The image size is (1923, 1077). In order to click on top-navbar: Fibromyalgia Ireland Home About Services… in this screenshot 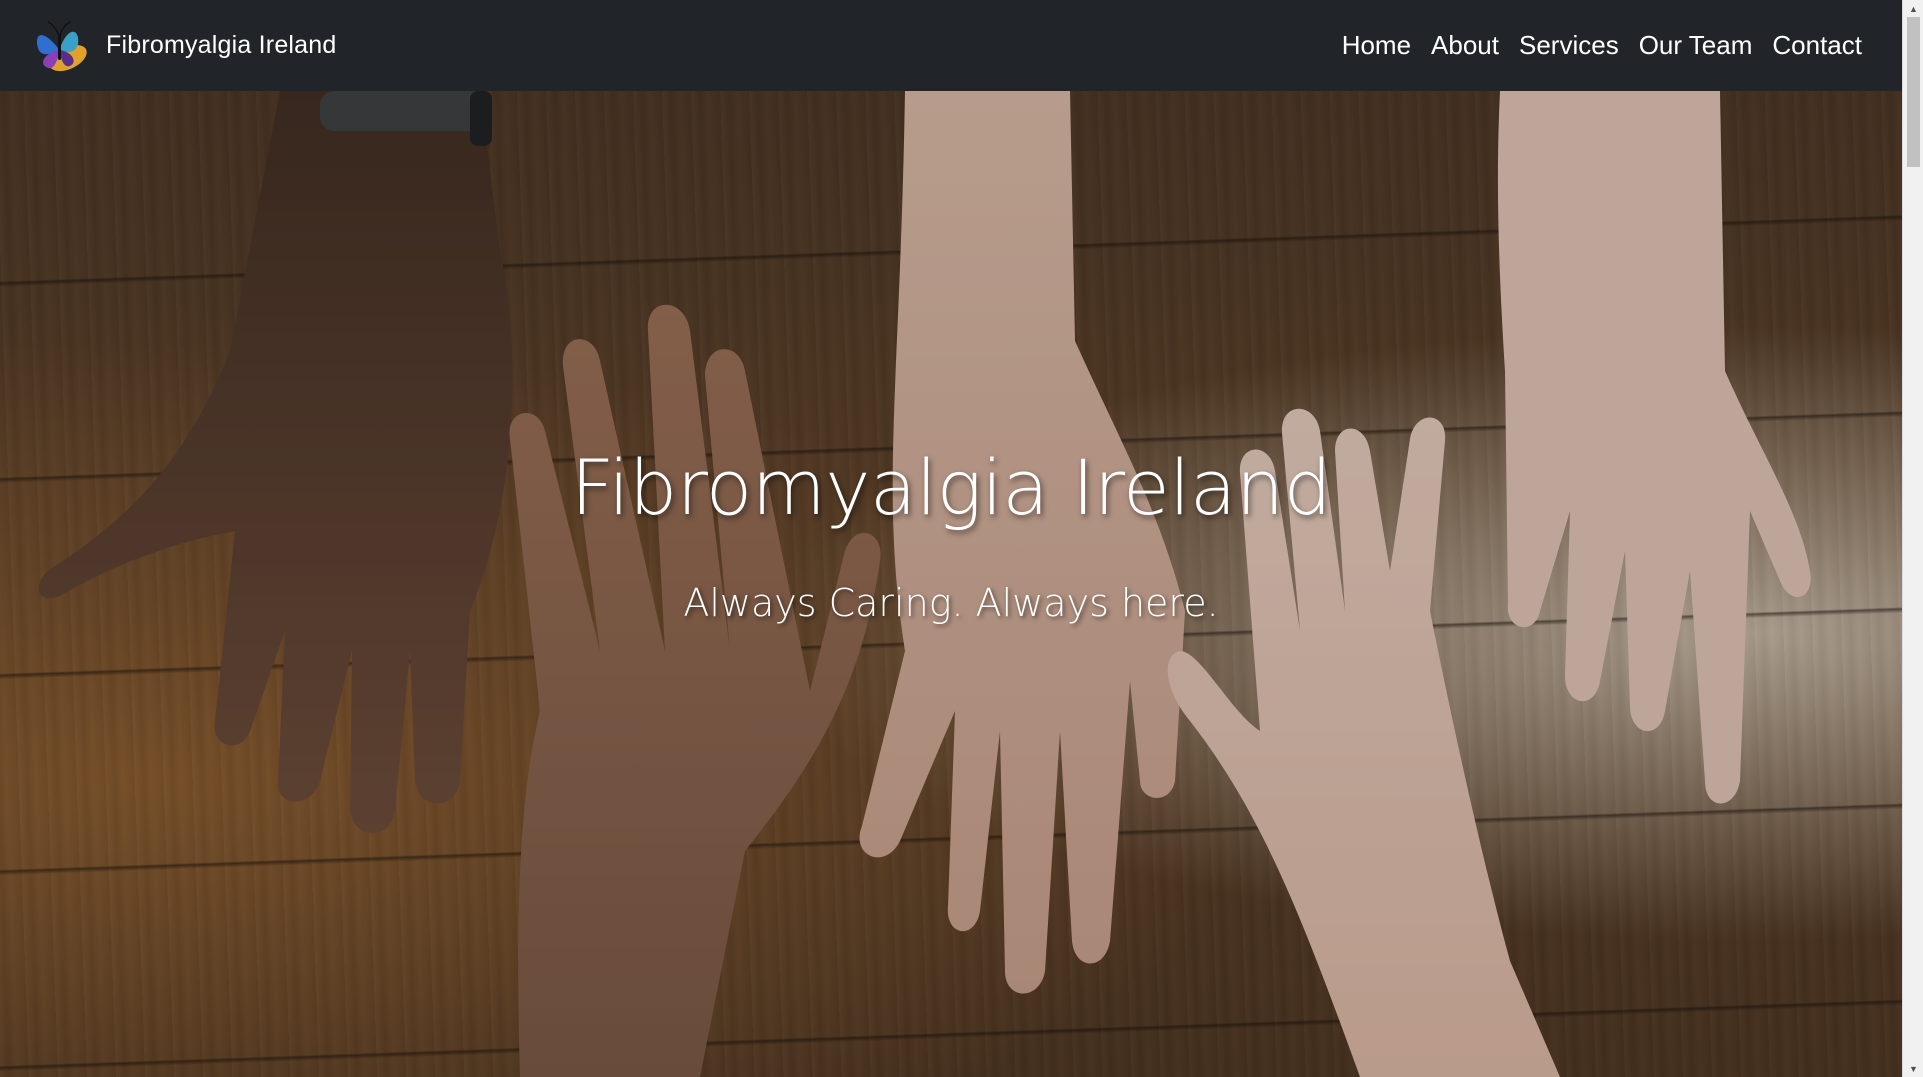, I will do `click(951, 45)`.